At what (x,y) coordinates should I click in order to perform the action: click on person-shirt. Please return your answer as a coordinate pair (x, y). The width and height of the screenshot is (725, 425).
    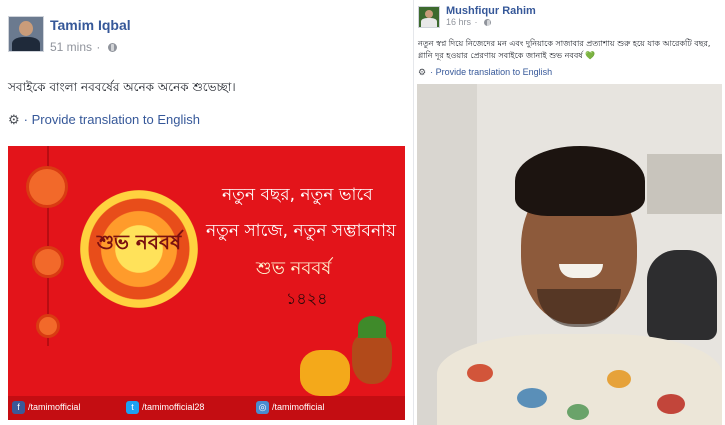
    Looking at the image, I should click on (579, 379).